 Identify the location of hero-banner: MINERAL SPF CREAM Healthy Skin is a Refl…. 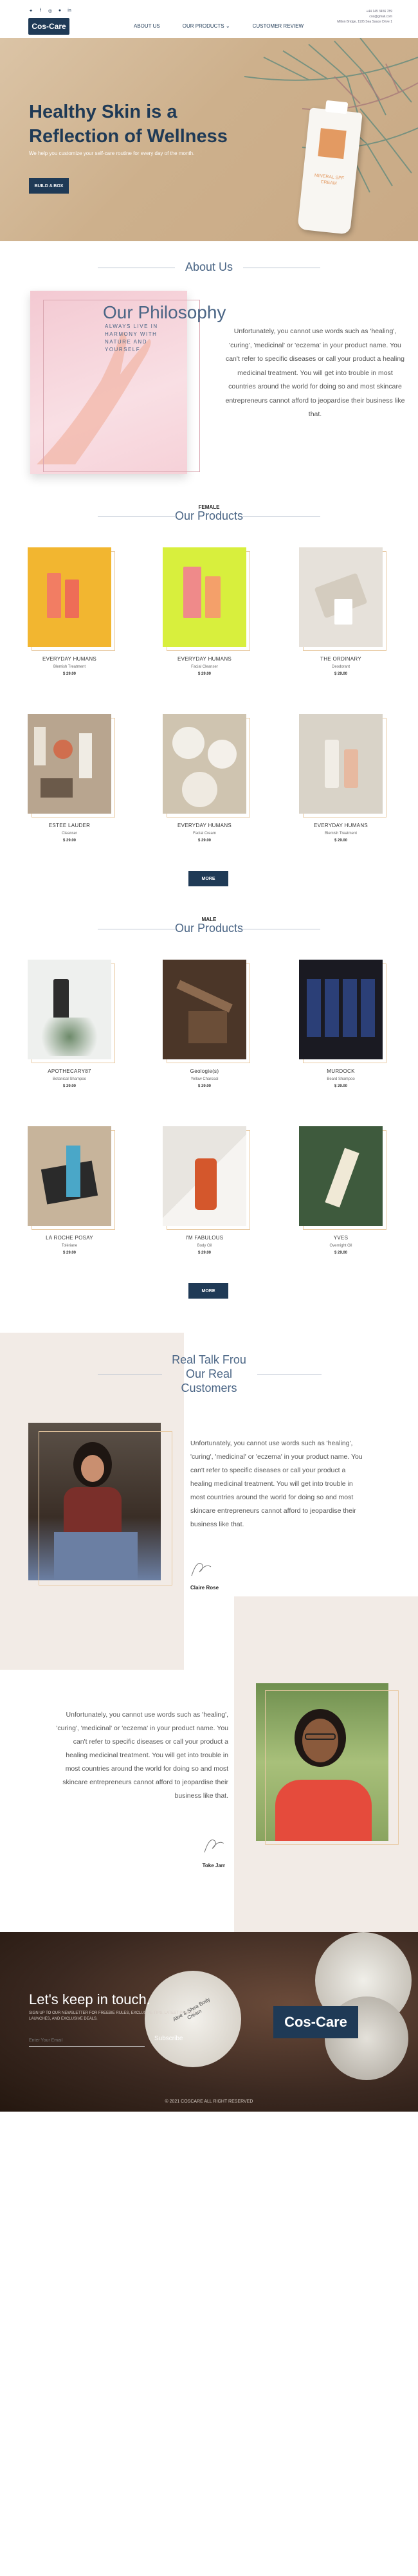
(209, 139).